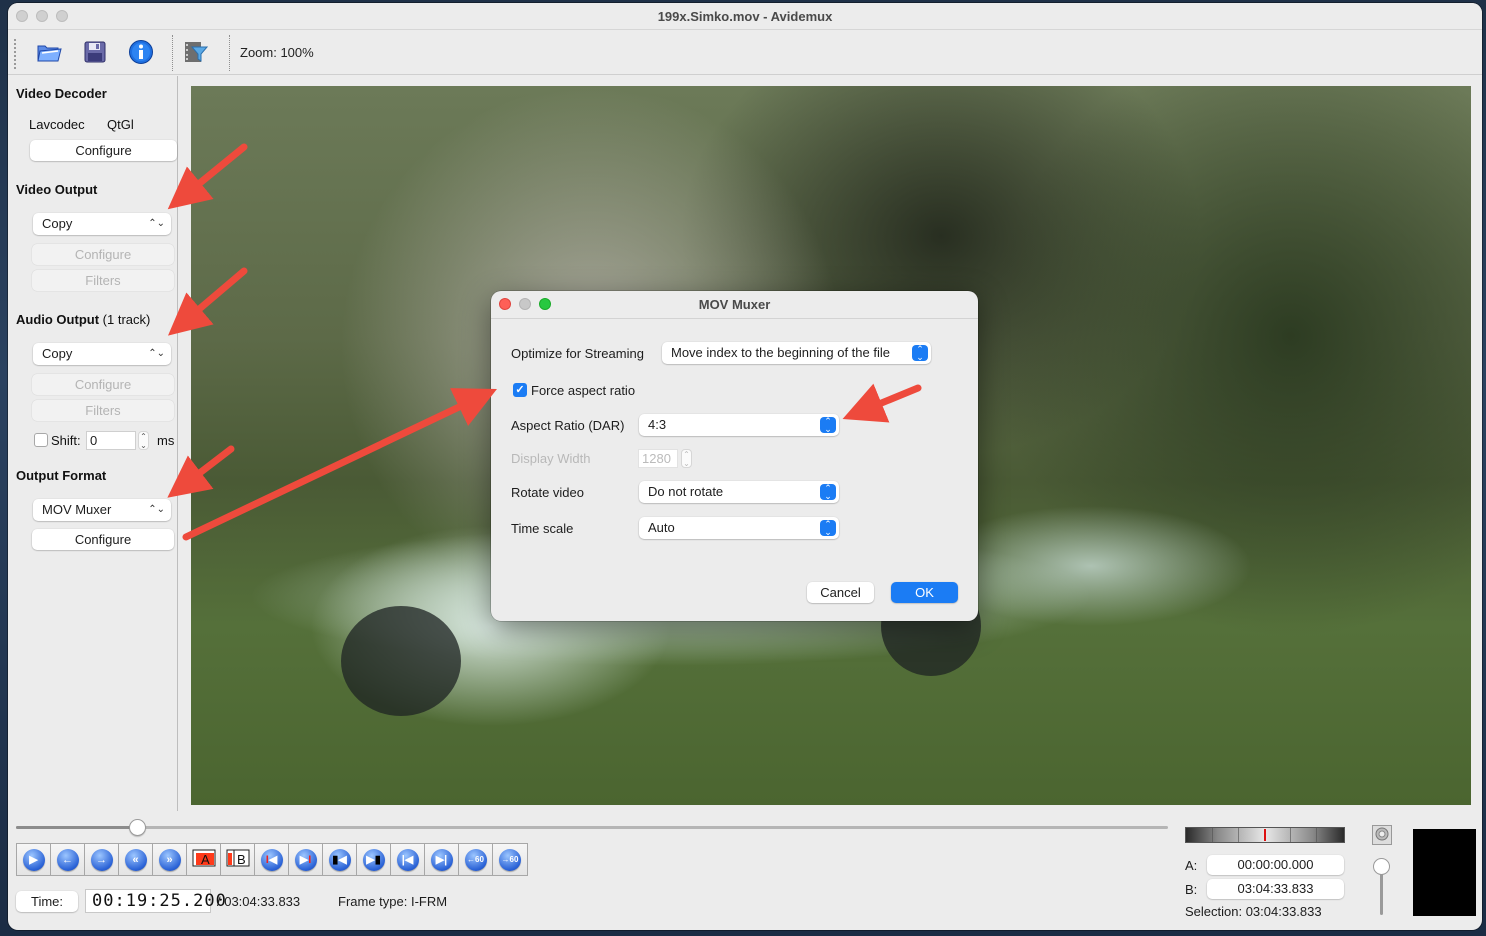 This screenshot has width=1486, height=936. Describe the element at coordinates (155, 901) in the screenshot. I see `current-time-field: 00:19:25.200` at that location.